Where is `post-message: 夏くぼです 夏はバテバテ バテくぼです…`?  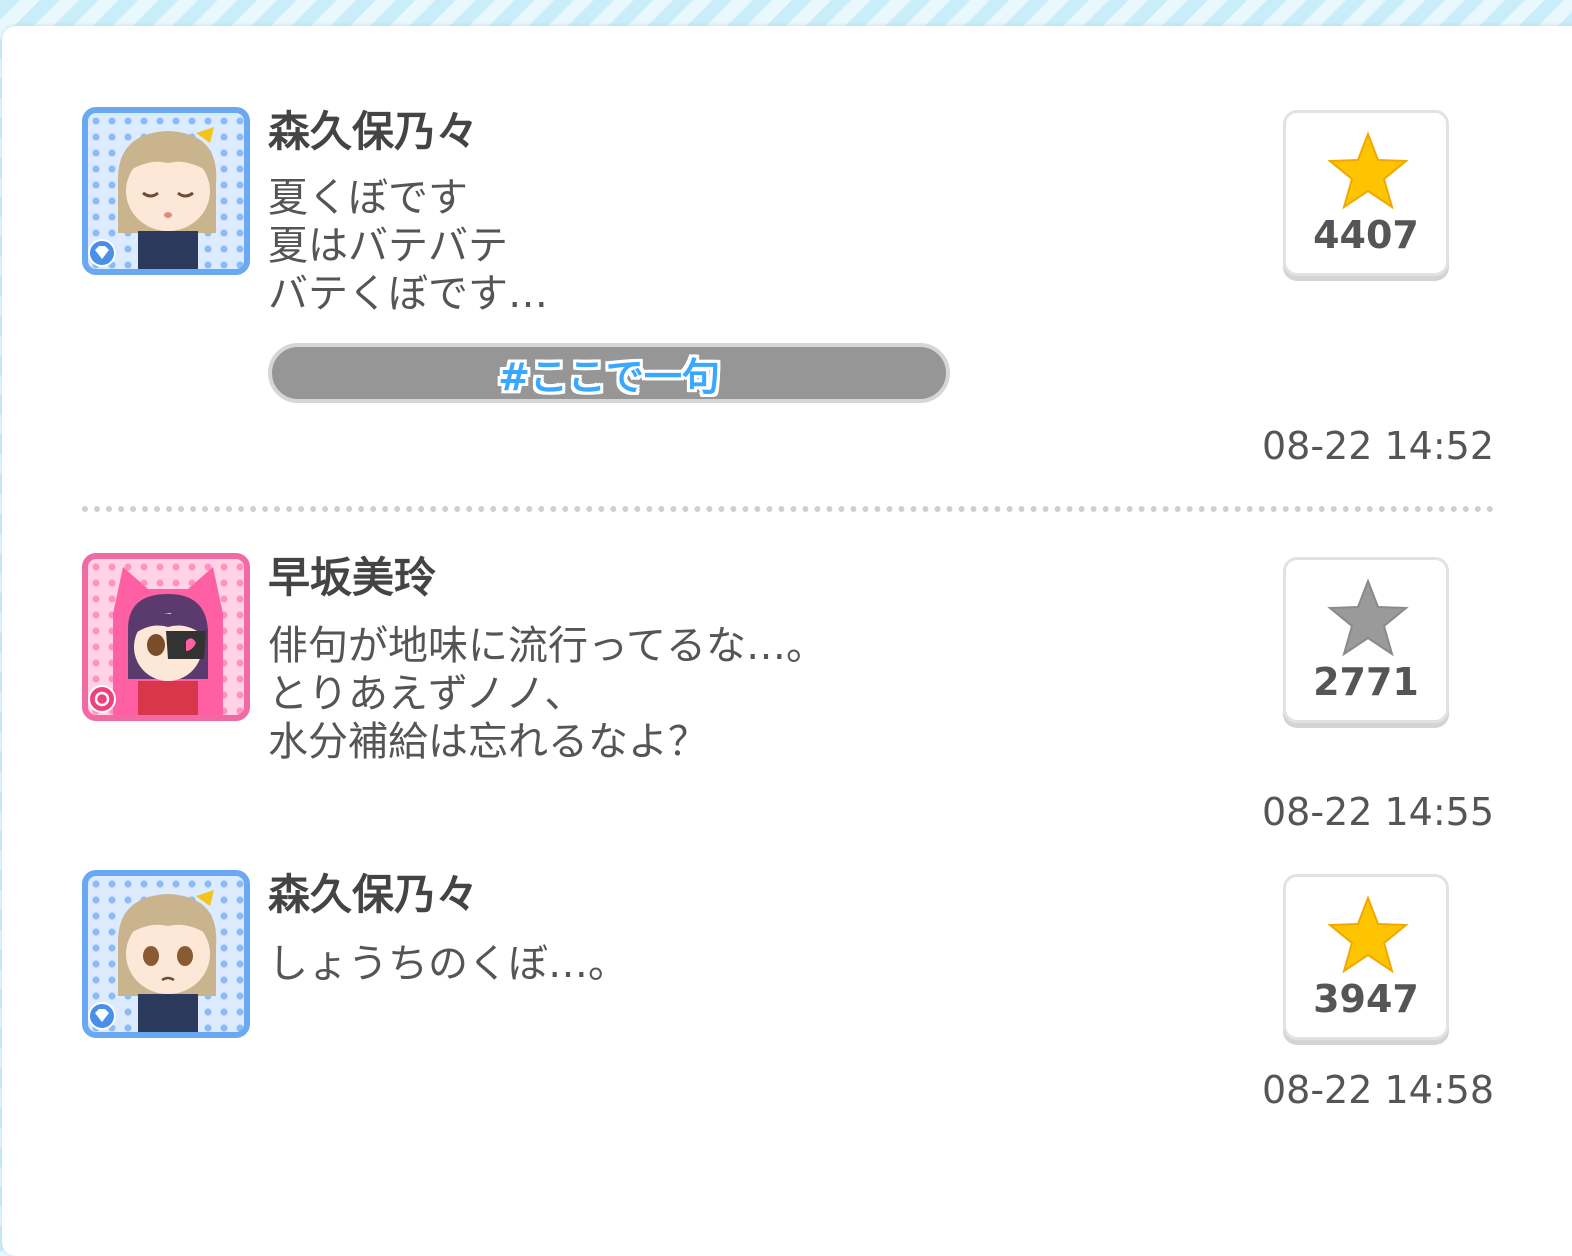
post-message: 夏くぼです 夏はバテバテ バテくぼです… is located at coordinates (408, 246).